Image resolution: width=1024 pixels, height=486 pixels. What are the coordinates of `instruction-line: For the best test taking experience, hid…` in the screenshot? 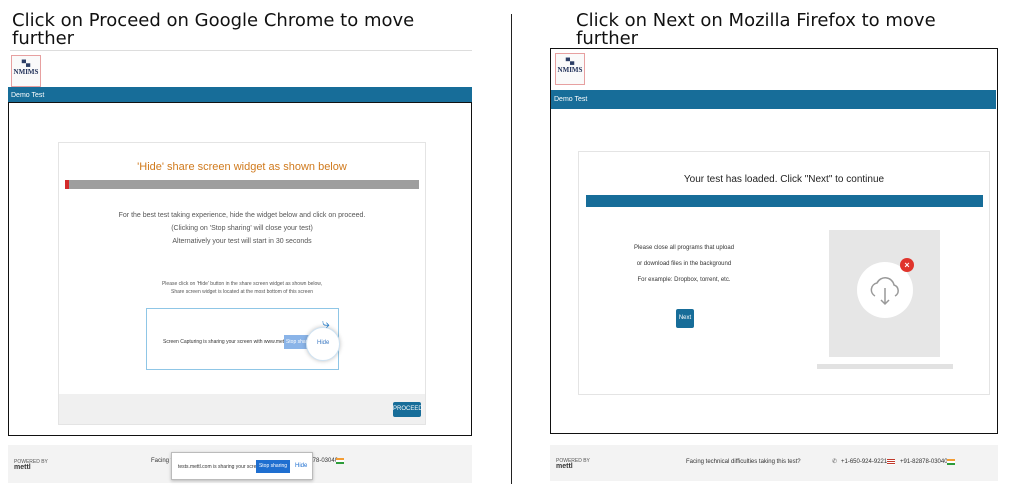 It's located at (242, 215).